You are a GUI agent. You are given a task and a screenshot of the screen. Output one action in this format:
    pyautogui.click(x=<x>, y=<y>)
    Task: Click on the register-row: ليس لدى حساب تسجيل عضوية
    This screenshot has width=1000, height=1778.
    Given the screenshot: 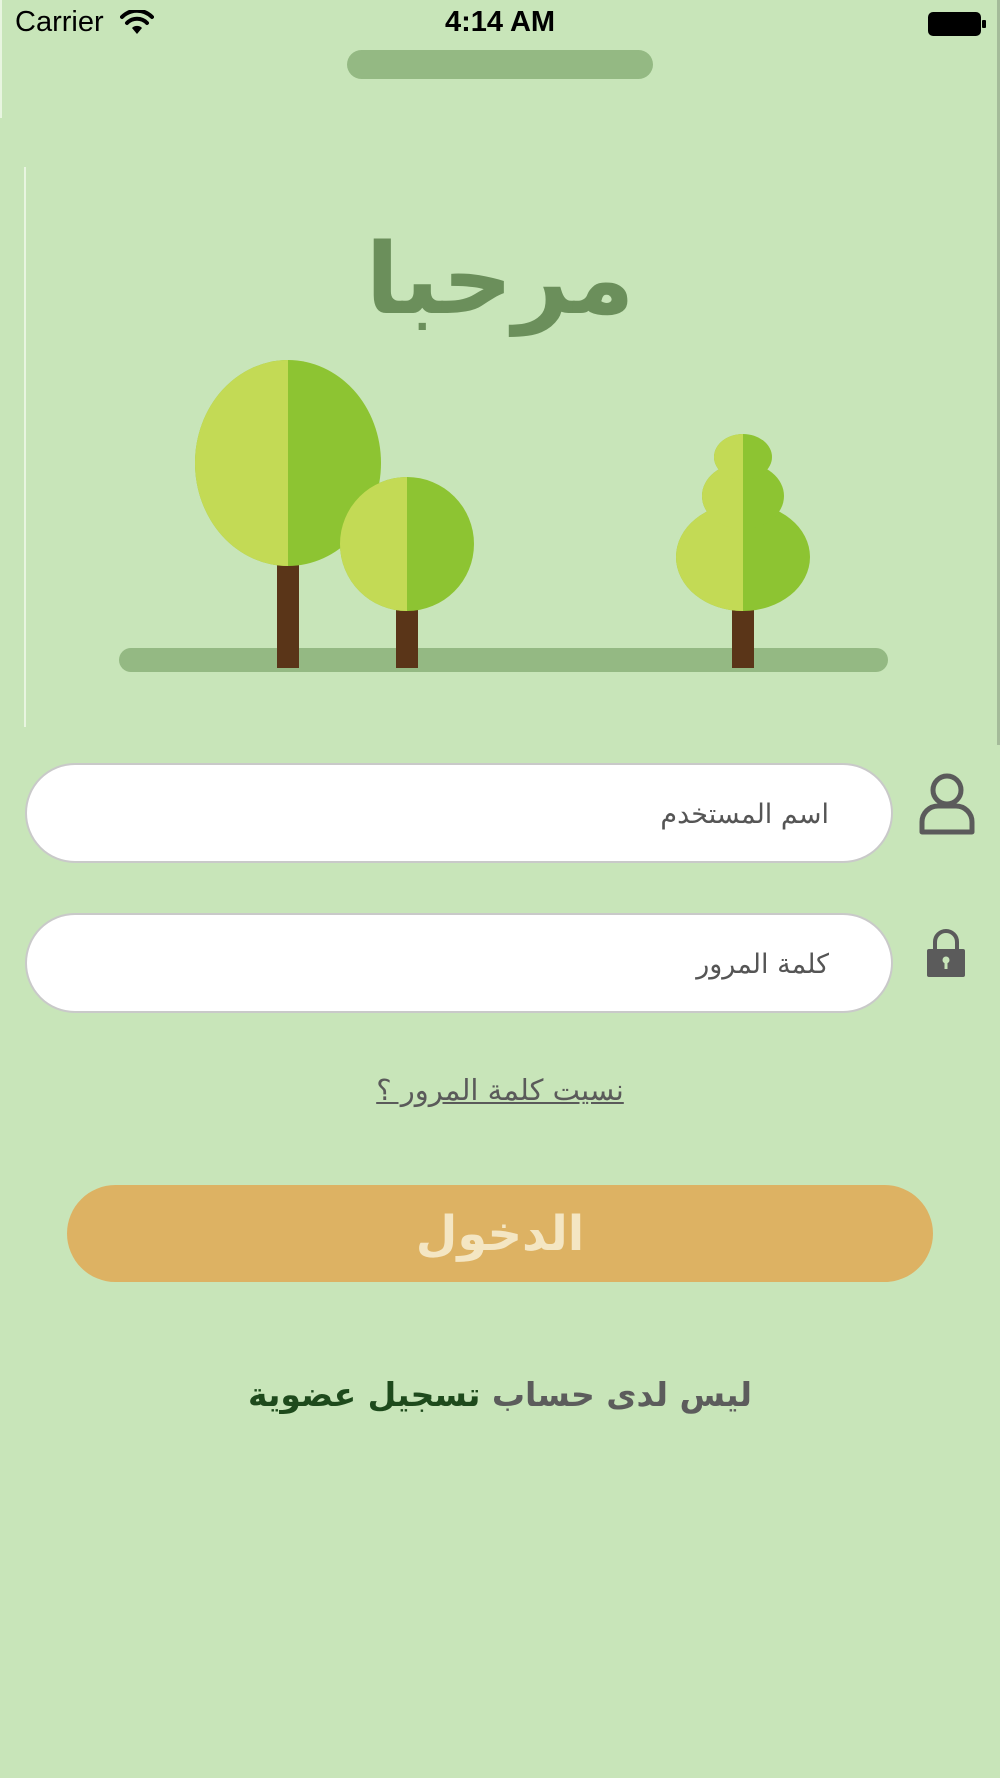 What is the action you would take?
    pyautogui.click(x=500, y=1394)
    